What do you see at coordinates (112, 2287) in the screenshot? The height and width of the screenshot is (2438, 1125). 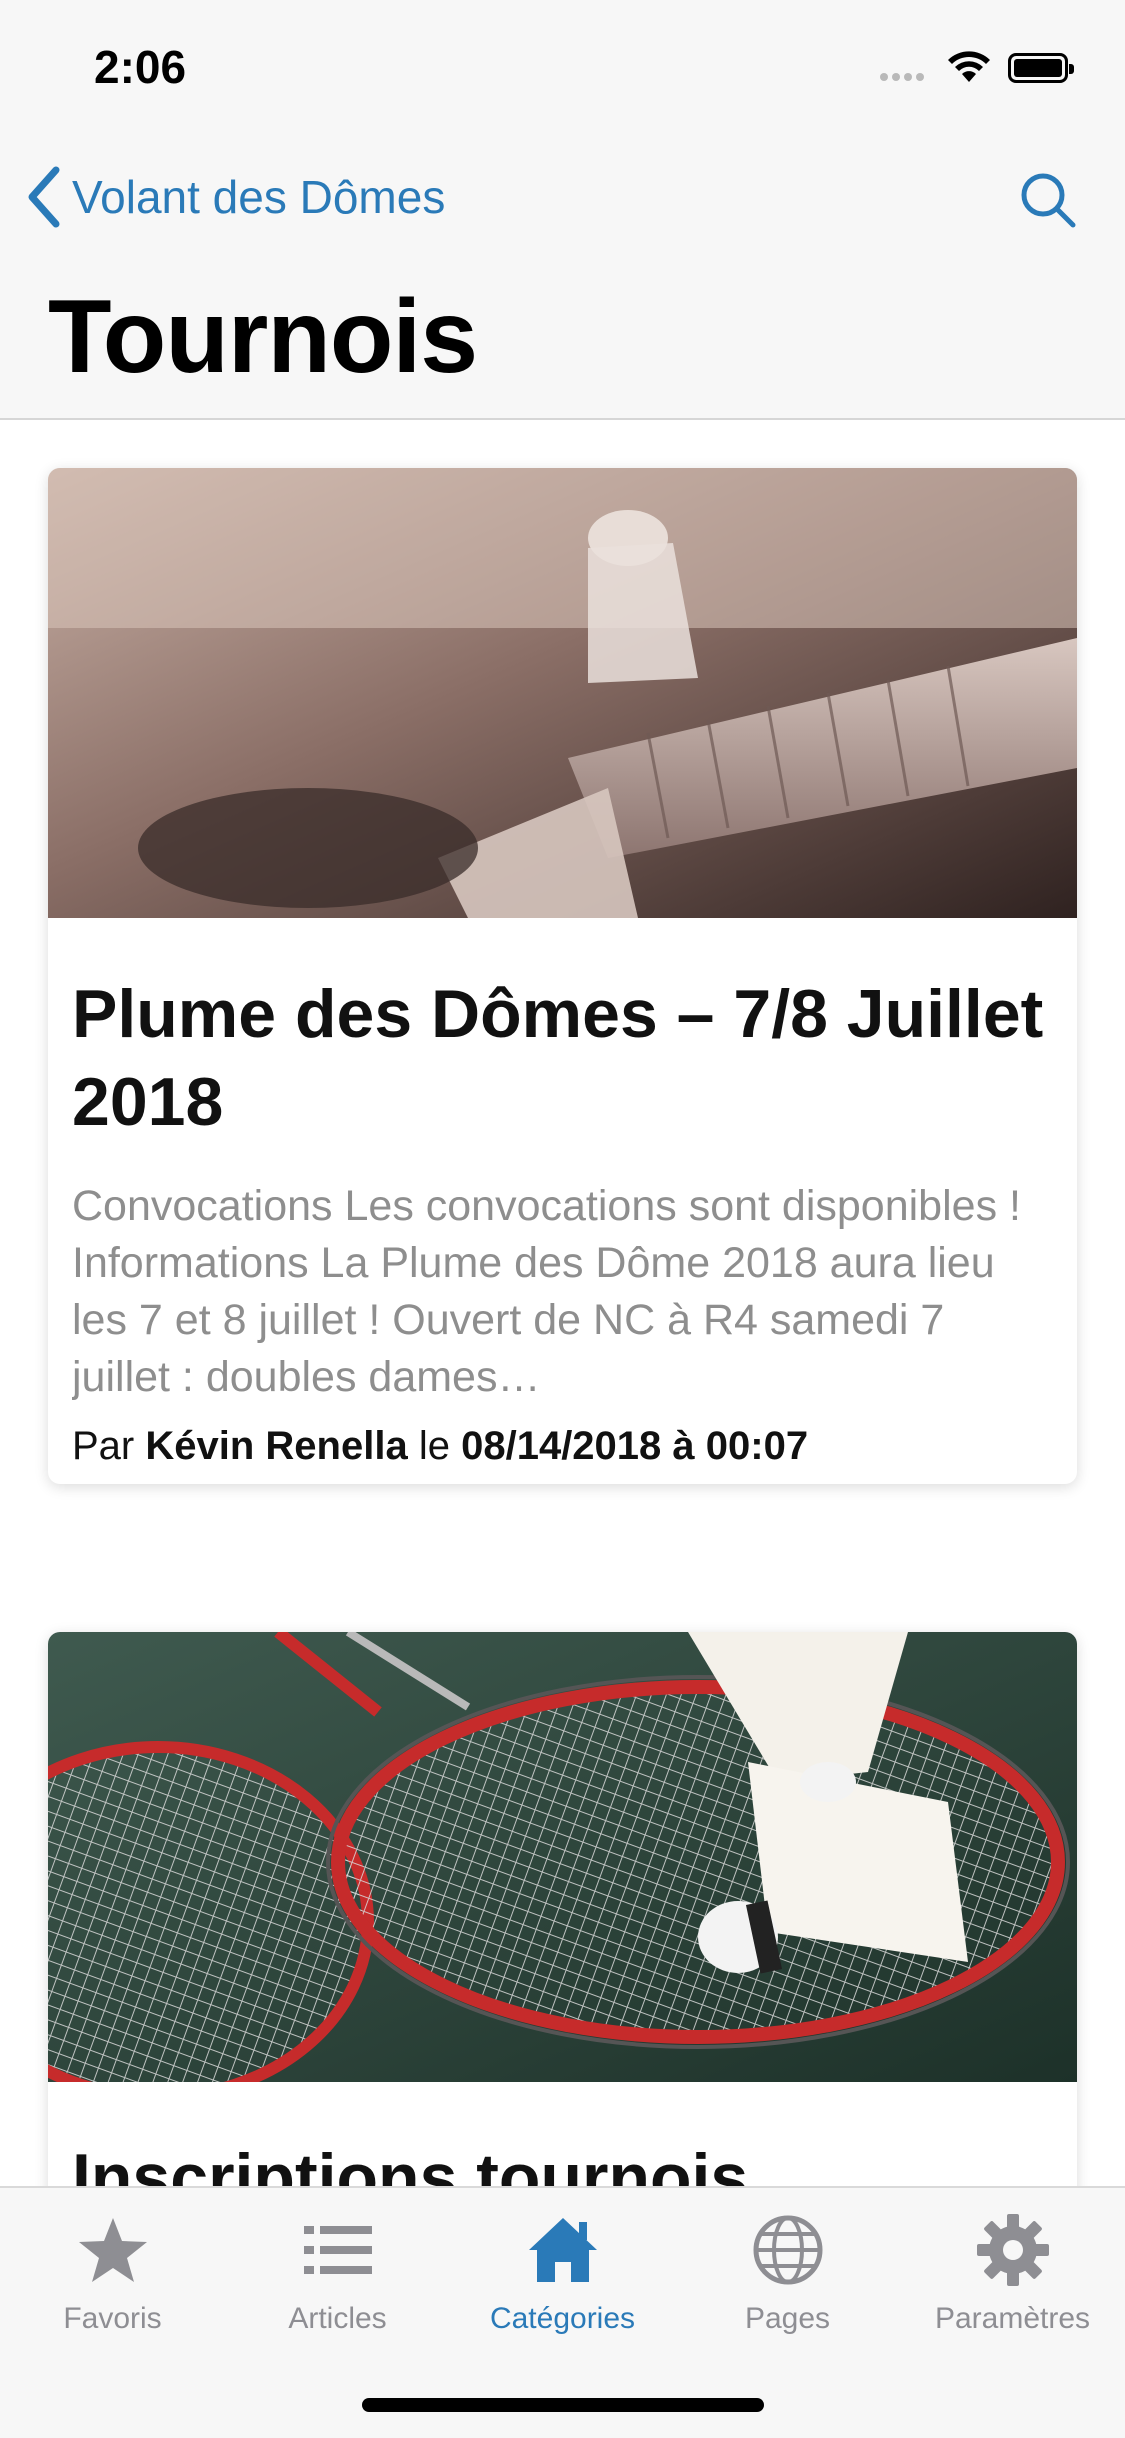 I see `tab-favoris: Favoris` at bounding box center [112, 2287].